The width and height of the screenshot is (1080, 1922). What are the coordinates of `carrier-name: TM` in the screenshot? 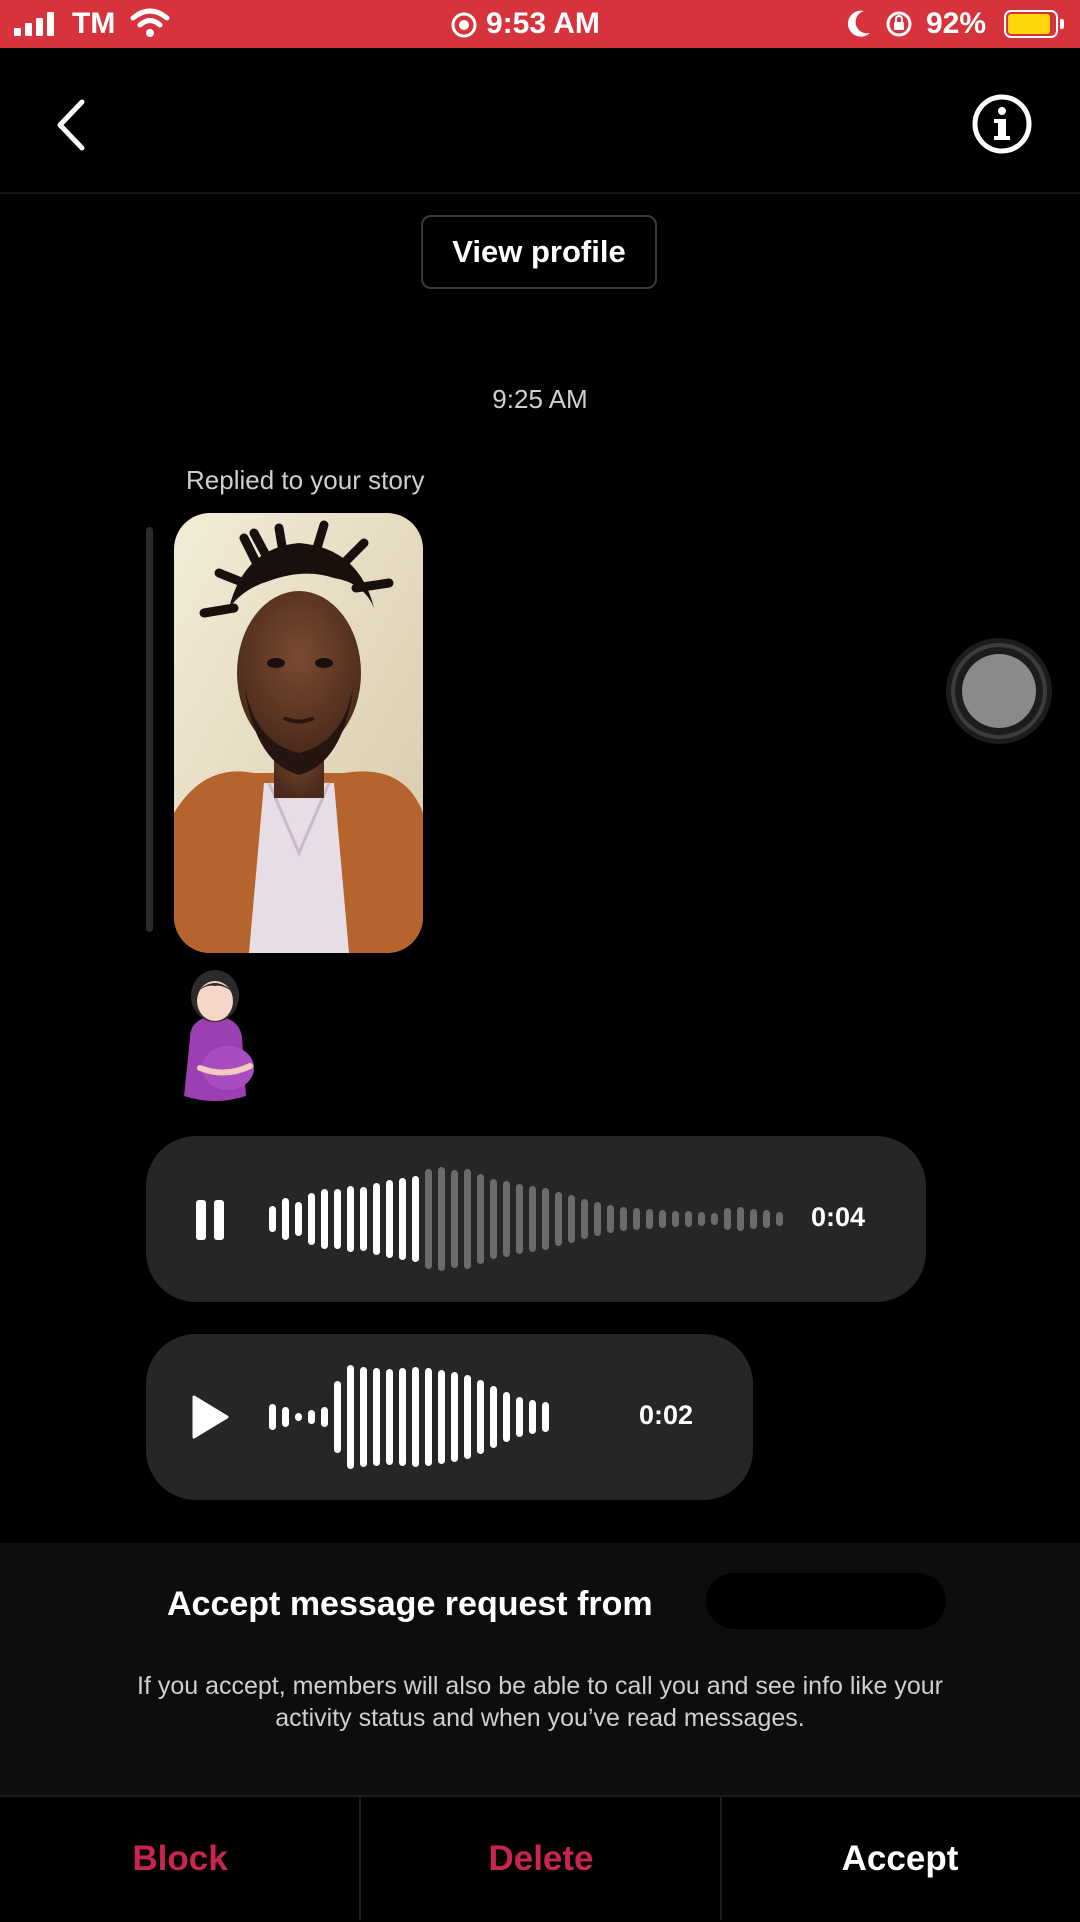 It's located at (94, 23).